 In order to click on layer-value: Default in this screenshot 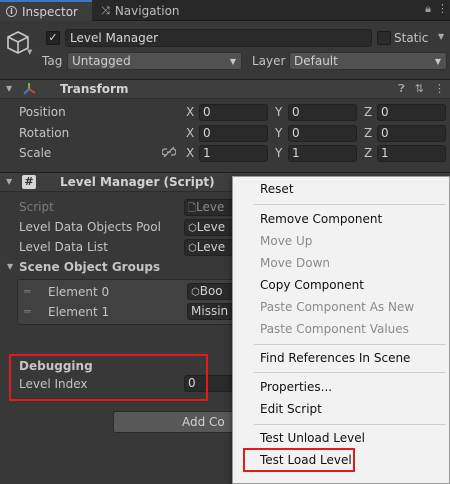, I will do `click(316, 61)`.